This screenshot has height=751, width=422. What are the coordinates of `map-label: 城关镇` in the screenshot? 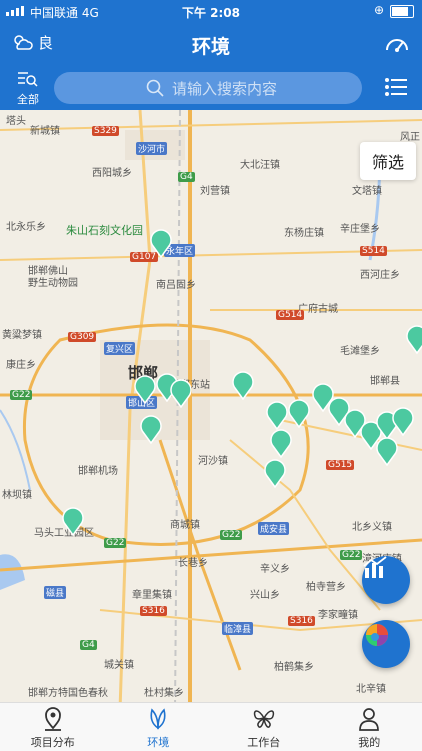 It's located at (119, 663).